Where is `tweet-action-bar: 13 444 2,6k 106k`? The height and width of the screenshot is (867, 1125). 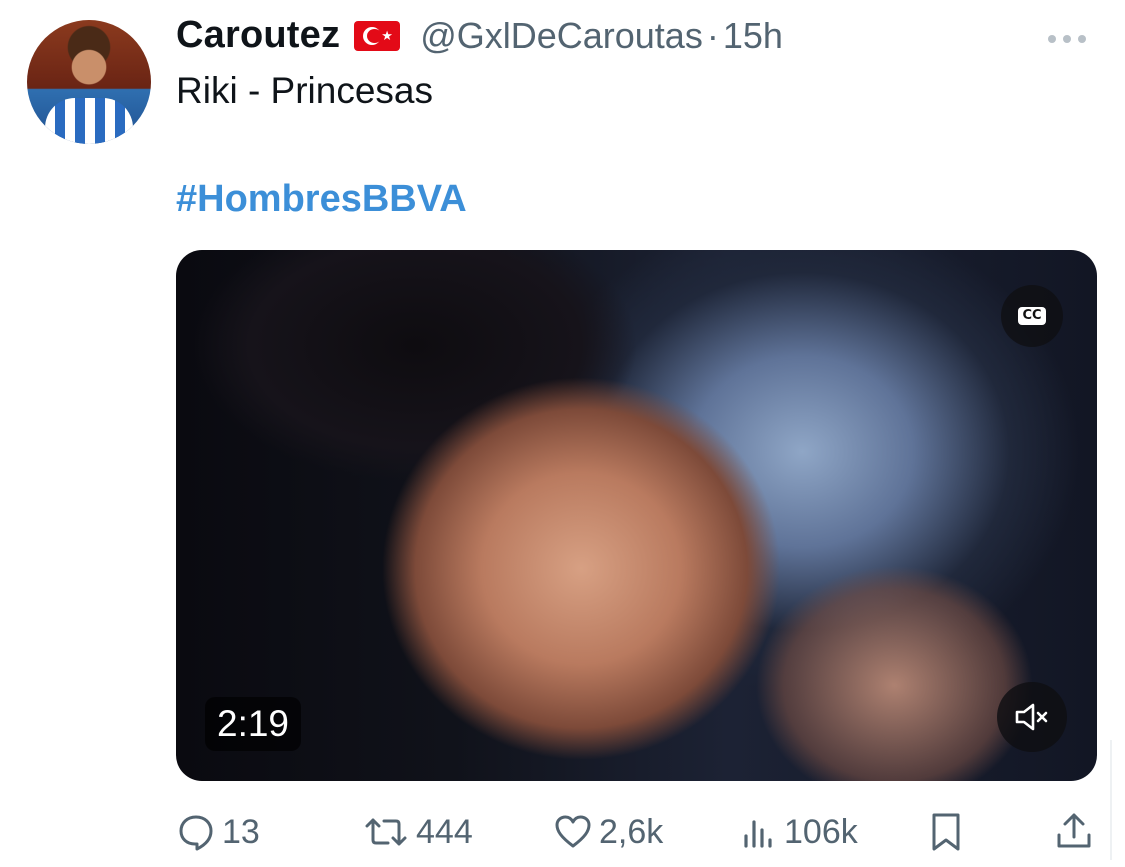
tweet-action-bar: 13 444 2,6k 106k is located at coordinates (562, 832).